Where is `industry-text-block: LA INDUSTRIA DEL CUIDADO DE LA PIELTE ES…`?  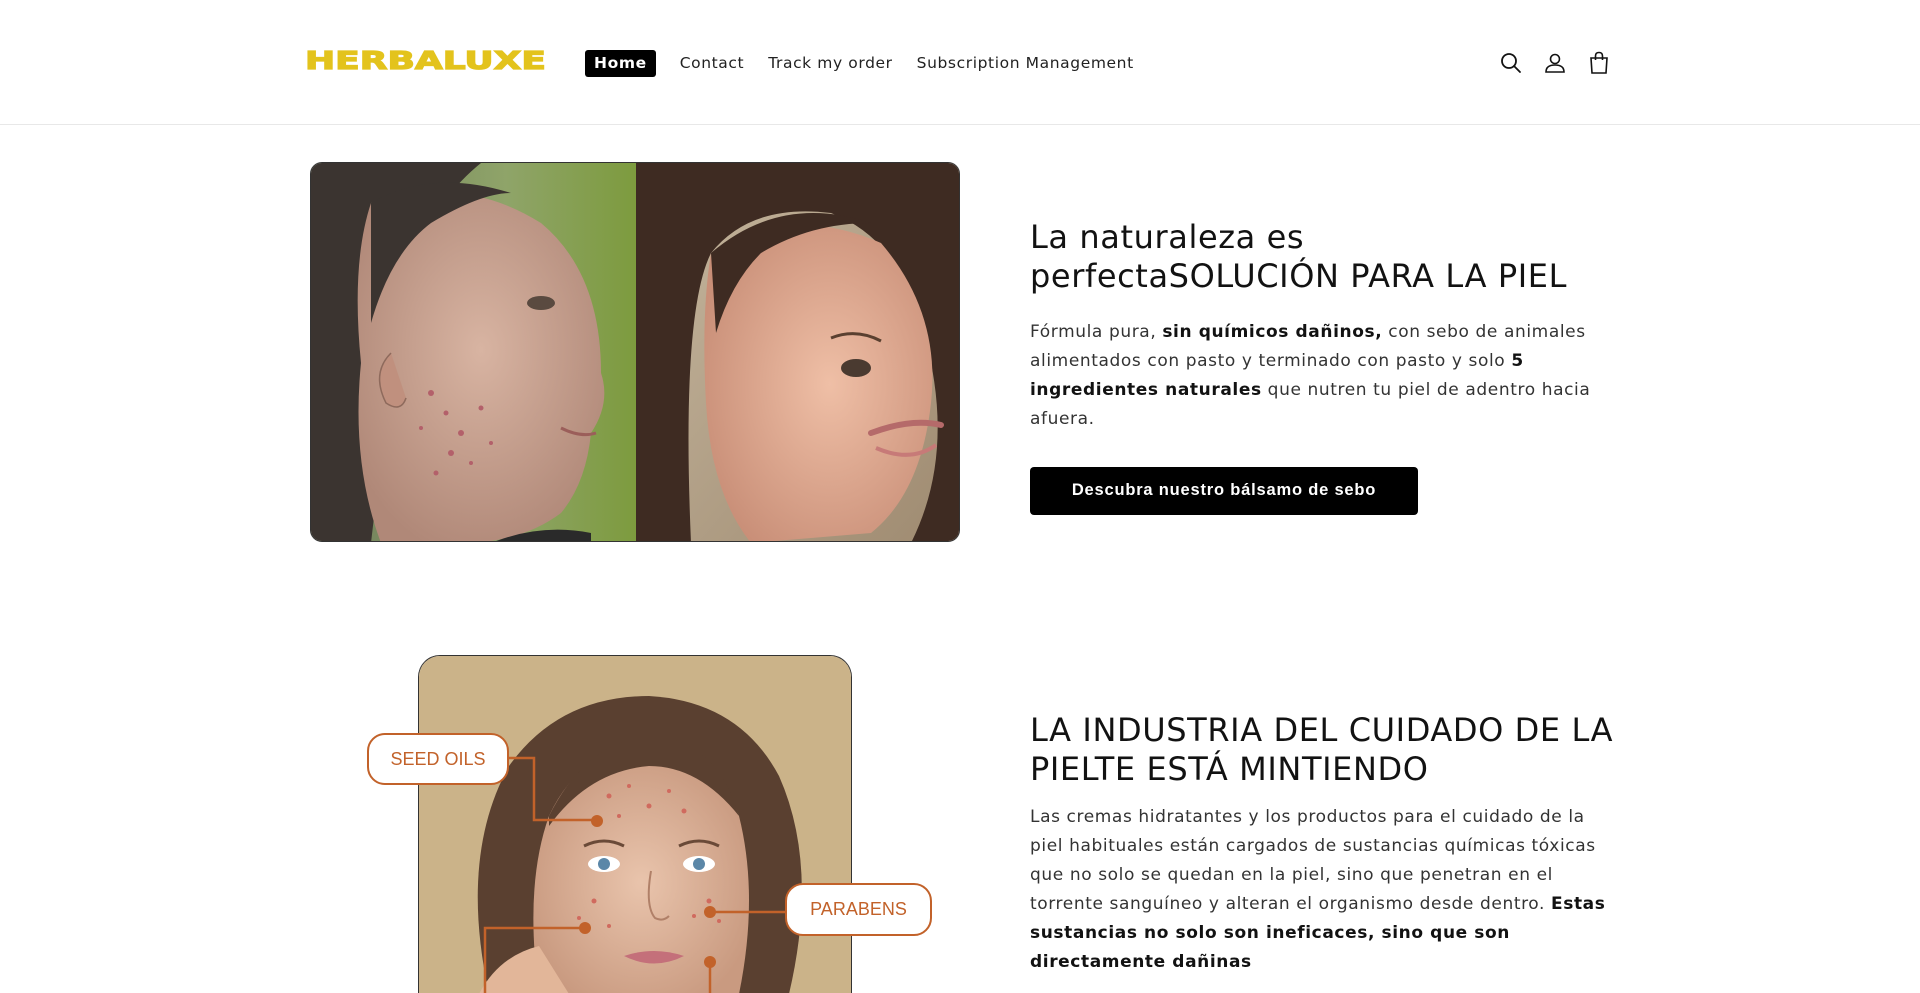
industry-text-block: LA INDUSTRIA DEL CUIDADO DE LA PIELTE ES… is located at coordinates (1325, 844).